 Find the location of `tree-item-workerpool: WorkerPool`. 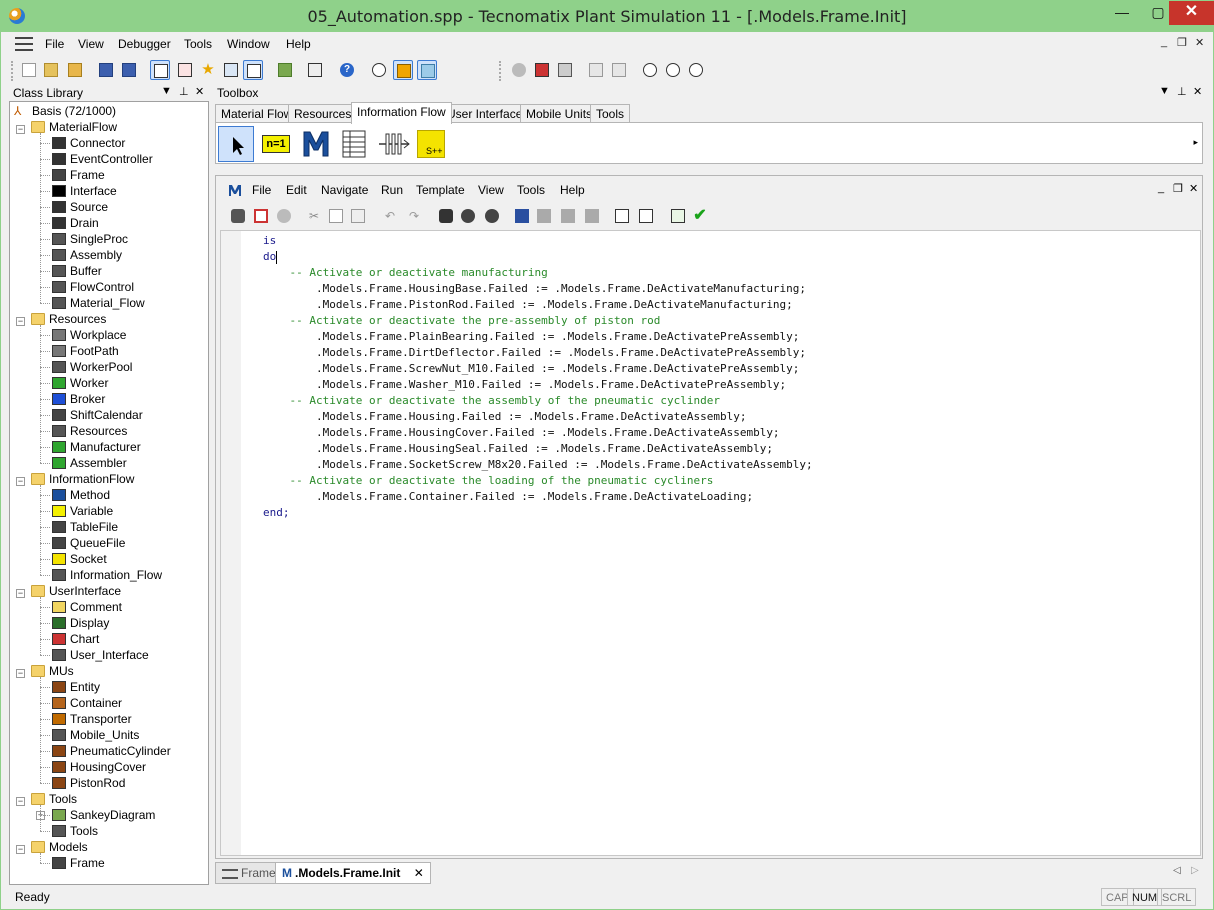

tree-item-workerpool: WorkerPool is located at coordinates (92, 367).